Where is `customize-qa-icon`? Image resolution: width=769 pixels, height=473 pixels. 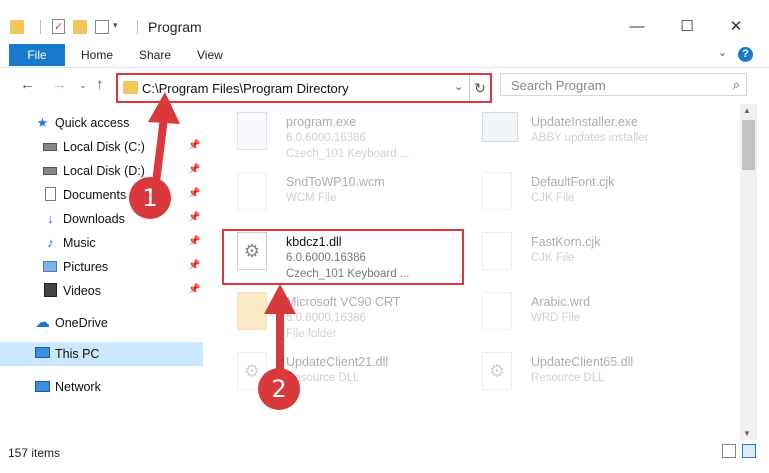 customize-qa-icon is located at coordinates (102, 27).